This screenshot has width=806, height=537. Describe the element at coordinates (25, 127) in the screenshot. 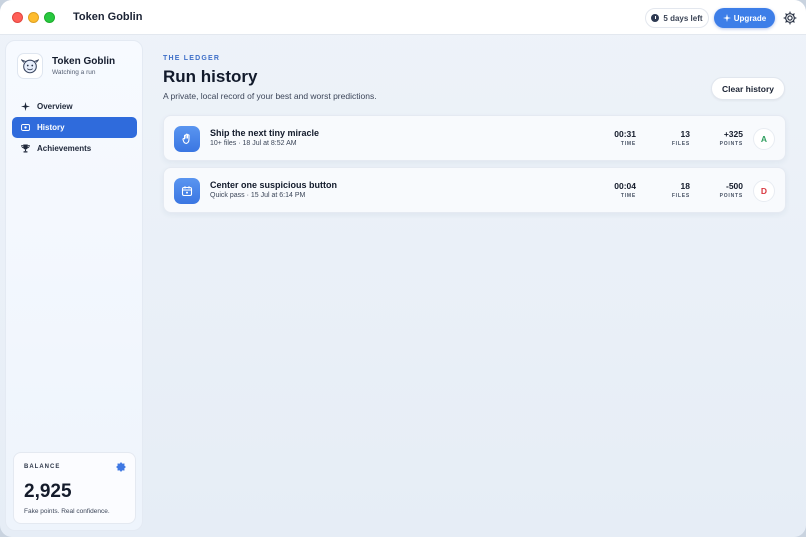

I see `history-icon` at that location.